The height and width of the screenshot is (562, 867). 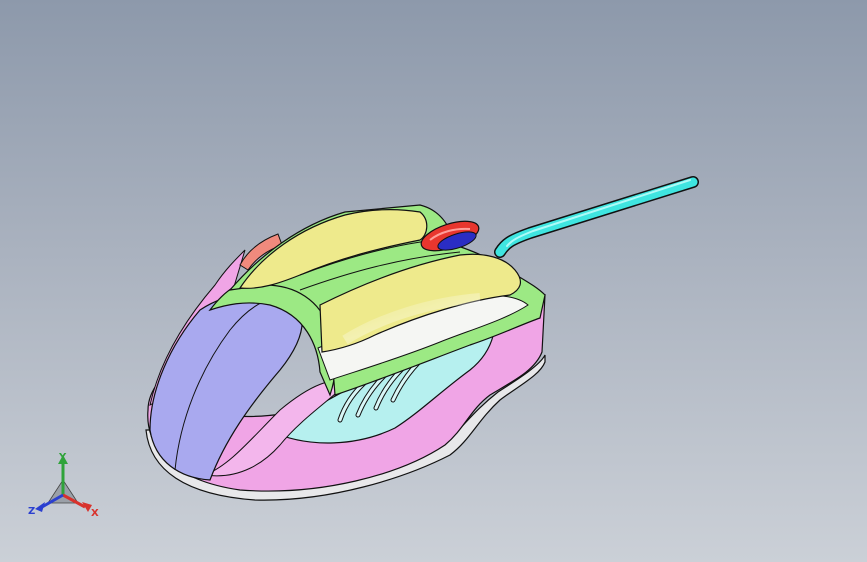 What do you see at coordinates (62, 457) in the screenshot?
I see `triad-y-label: Y` at bounding box center [62, 457].